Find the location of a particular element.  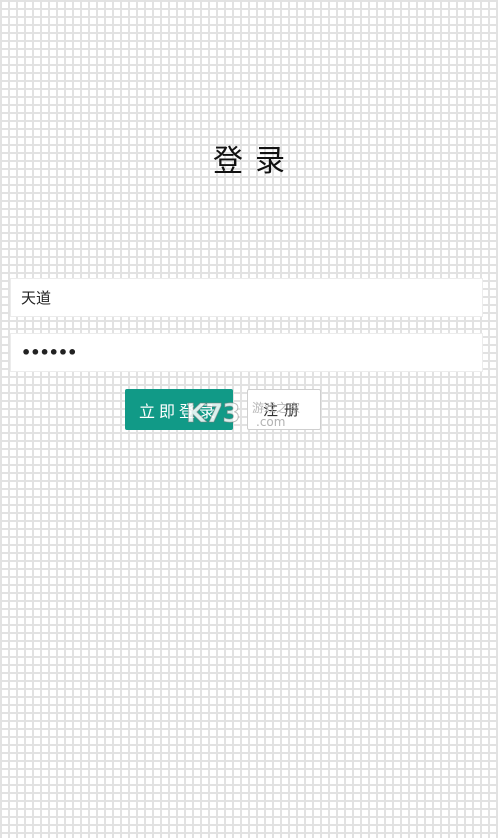

login-button: 立即登录 is located at coordinates (179, 409).